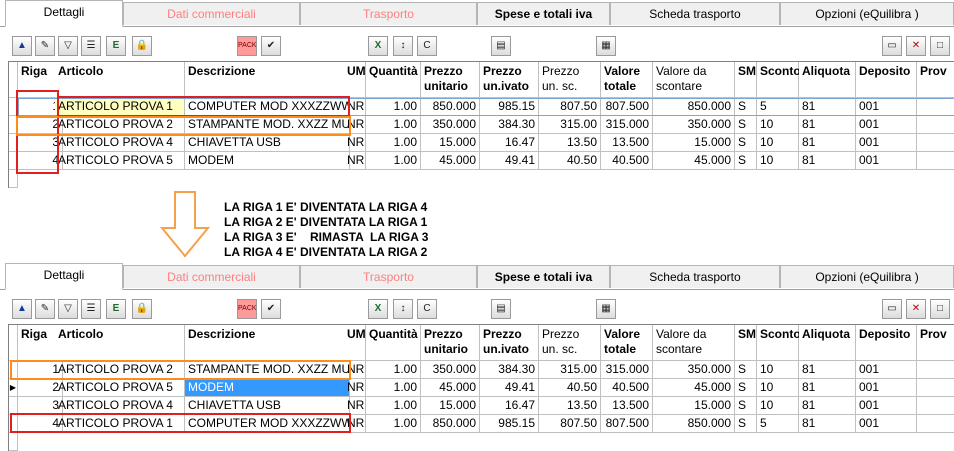 This screenshot has height=451, width=954. I want to click on cell-descrizione: CHIAVETTA USB, so click(267, 143).